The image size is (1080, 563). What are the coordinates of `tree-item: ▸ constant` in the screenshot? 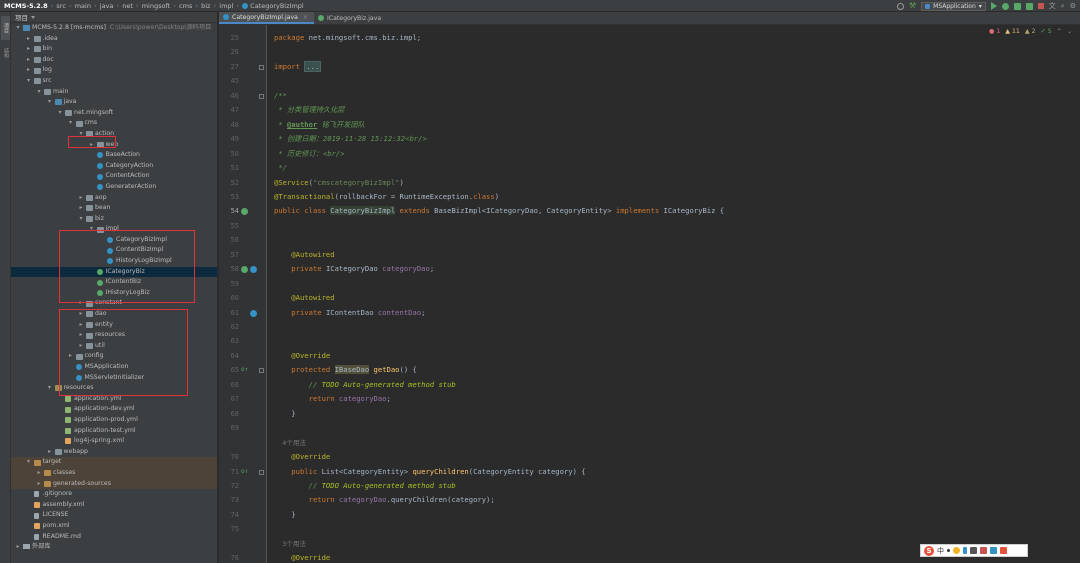 It's located at (114, 303).